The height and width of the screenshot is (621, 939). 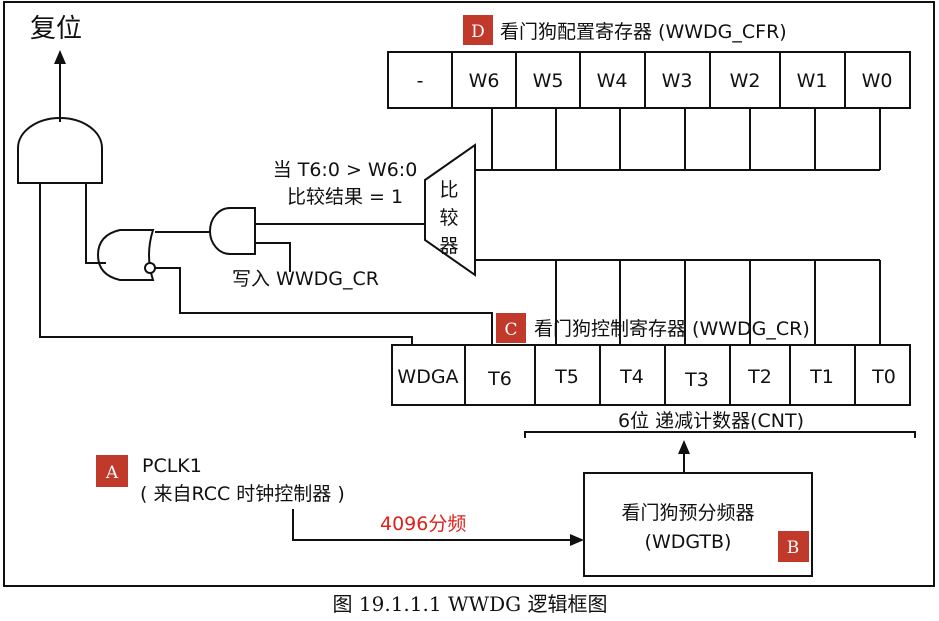 I want to click on cfr-cell: W0, so click(x=877, y=81).